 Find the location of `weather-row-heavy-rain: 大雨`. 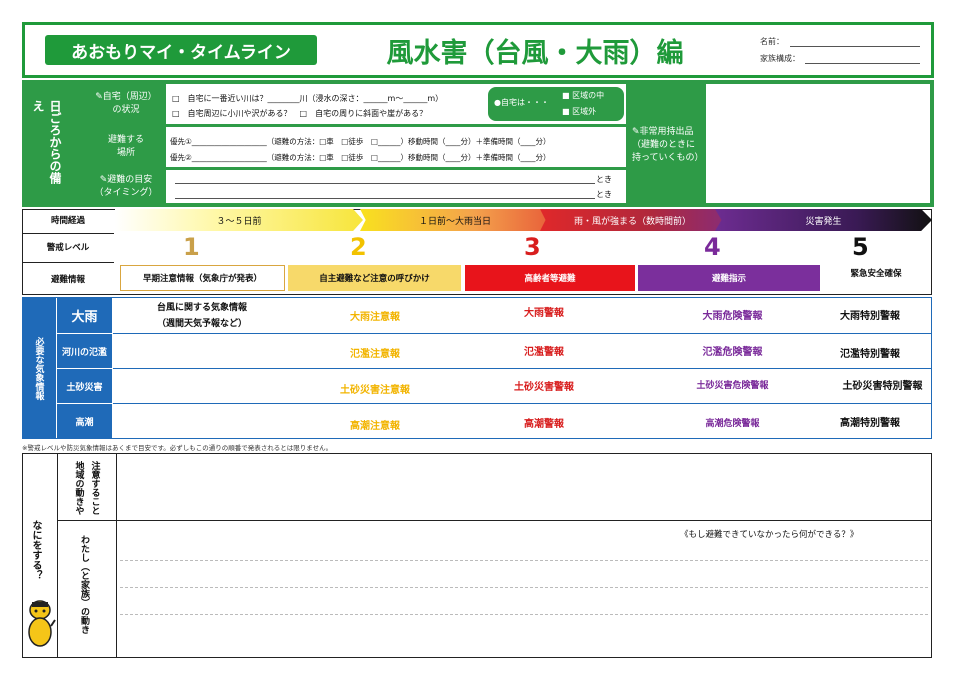

weather-row-heavy-rain: 大雨 is located at coordinates (84, 315).